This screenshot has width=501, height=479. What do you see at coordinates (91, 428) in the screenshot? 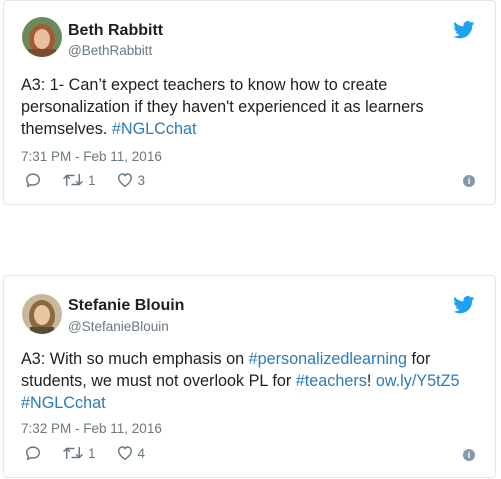
I see `timestamp-link: 7:32 PM - Feb 11, 2016` at bounding box center [91, 428].